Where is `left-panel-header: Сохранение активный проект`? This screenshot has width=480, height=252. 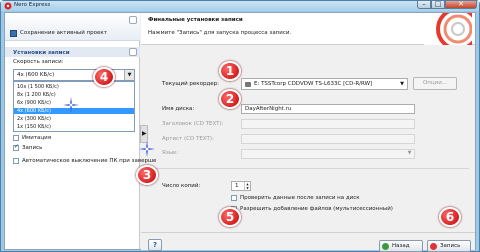
left-panel-header: Сохранение активный проект is located at coordinates (72, 27).